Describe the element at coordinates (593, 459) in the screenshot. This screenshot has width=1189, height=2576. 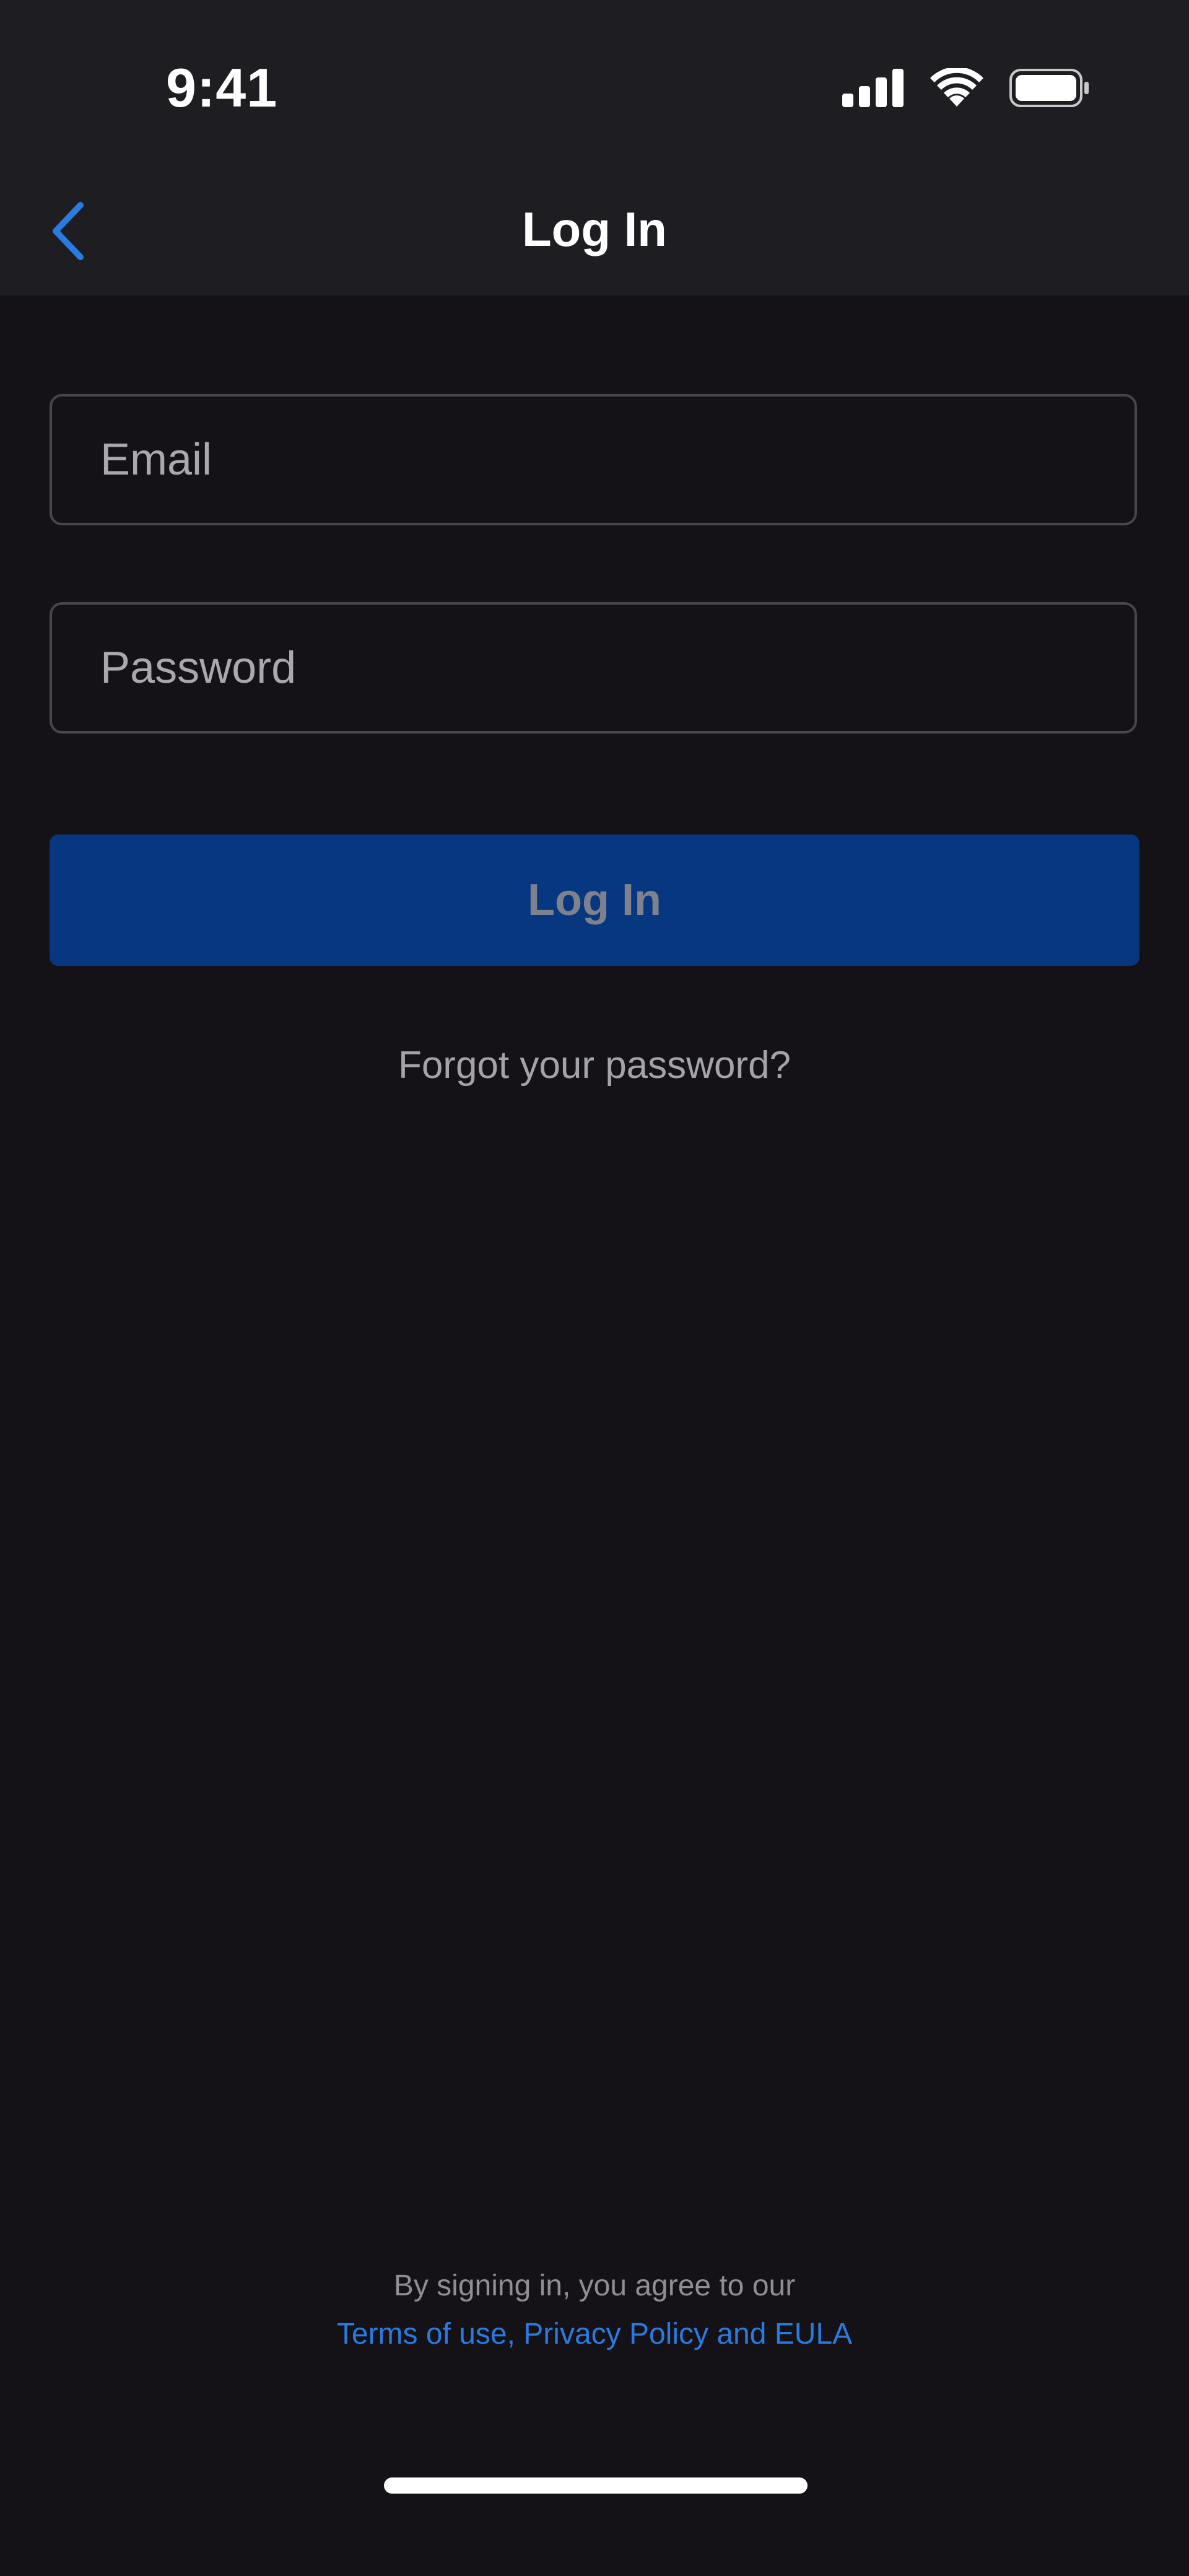
I see `email-field` at that location.